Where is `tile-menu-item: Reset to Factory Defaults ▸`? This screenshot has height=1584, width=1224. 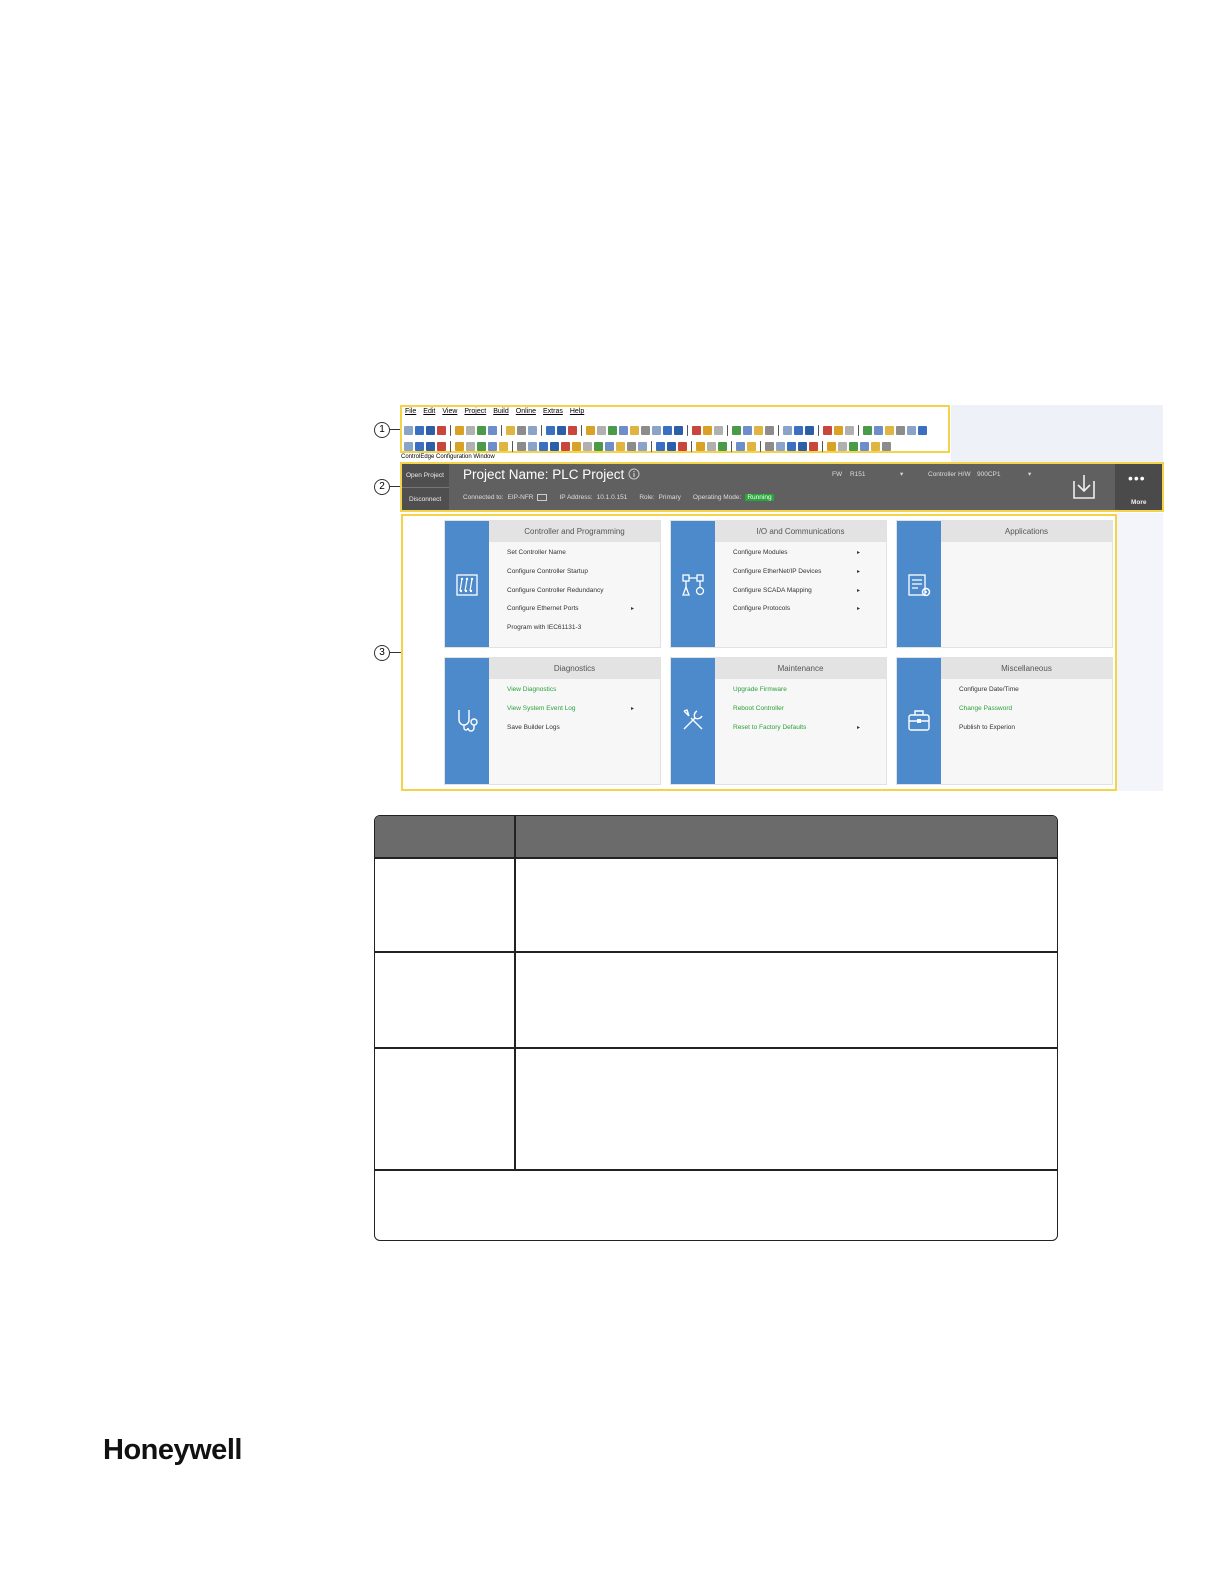 tile-menu-item: Reset to Factory Defaults ▸ is located at coordinates (798, 733).